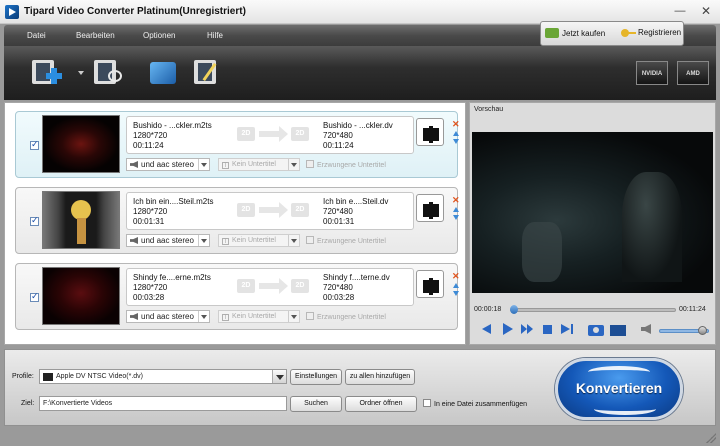 The height and width of the screenshot is (446, 720). I want to click on output-duration: 00:01:31, so click(339, 221).